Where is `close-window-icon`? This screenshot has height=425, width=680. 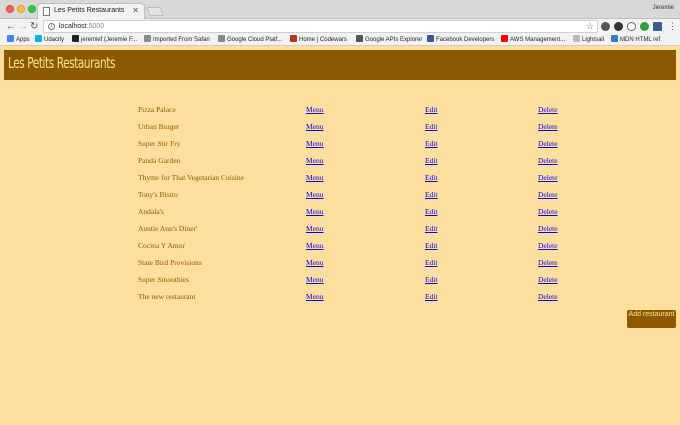
close-window-icon is located at coordinates (10, 9).